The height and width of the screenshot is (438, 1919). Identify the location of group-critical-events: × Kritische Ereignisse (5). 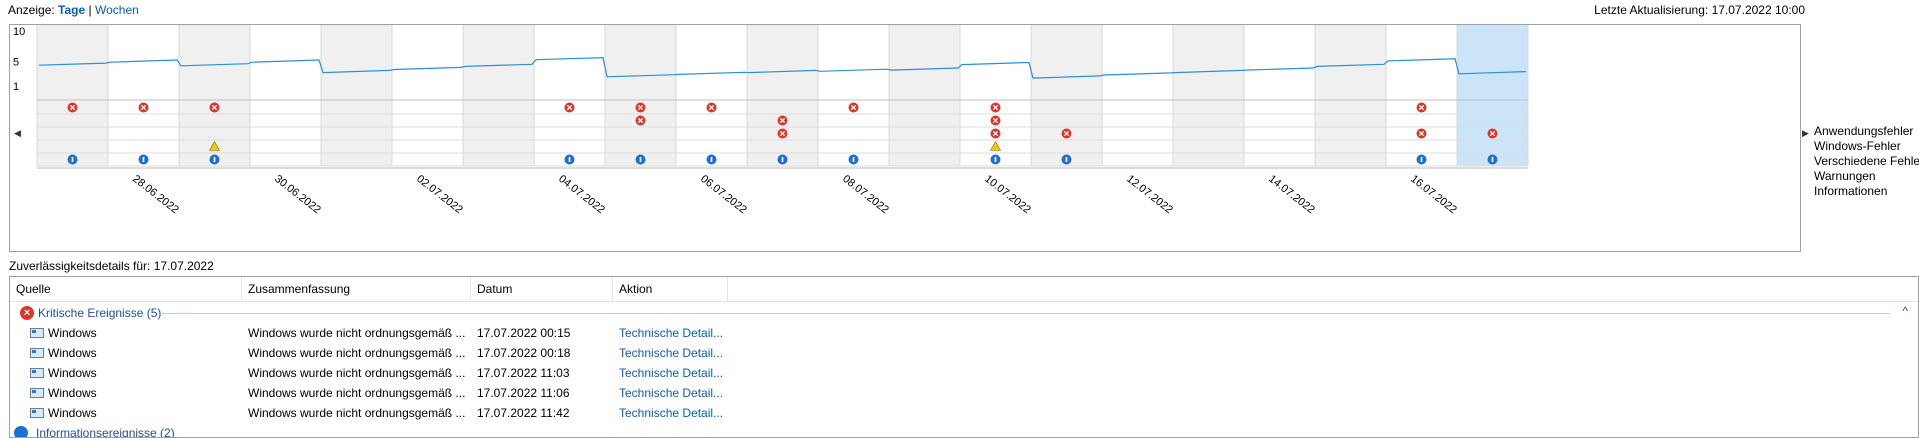
(88, 313).